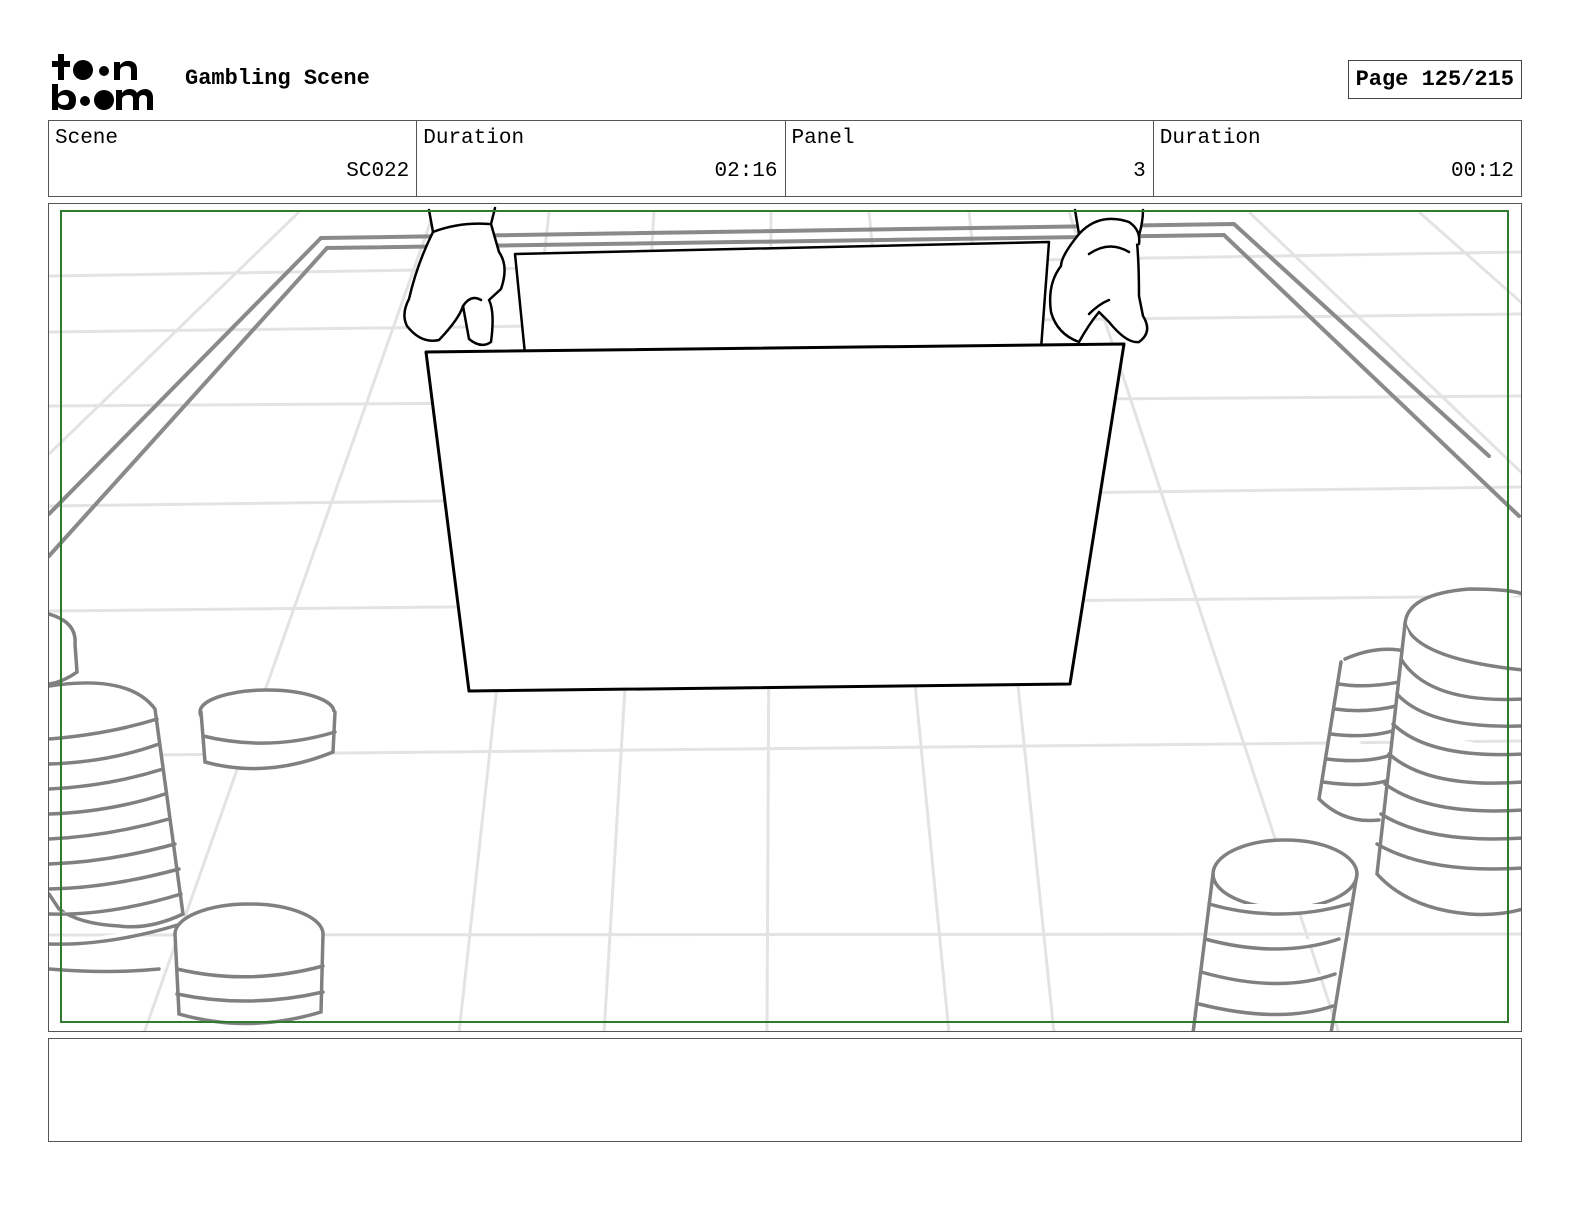 The image size is (1584, 1224). Describe the element at coordinates (601, 158) in the screenshot. I see `scene-duration-cell: Duration 02:16` at that location.